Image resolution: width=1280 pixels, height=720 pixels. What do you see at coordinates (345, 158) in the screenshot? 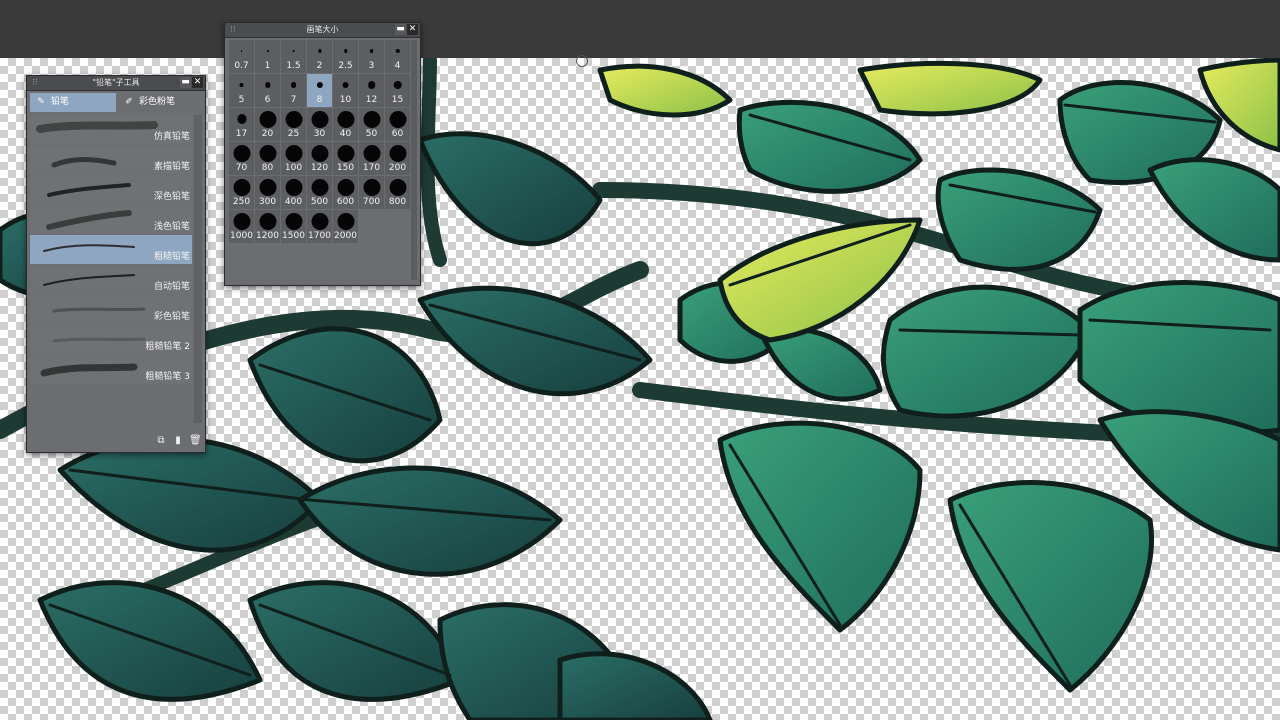
I see `size-option: 150` at bounding box center [345, 158].